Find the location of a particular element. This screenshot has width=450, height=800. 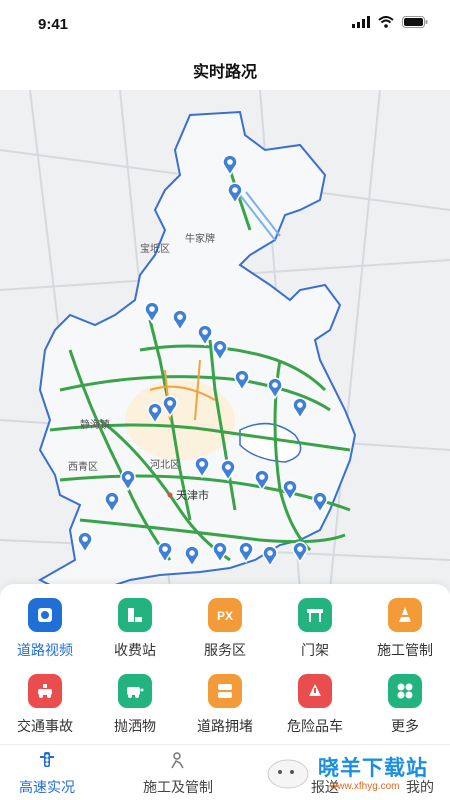

service-road-video: 道路视频 is located at coordinates (45, 626).